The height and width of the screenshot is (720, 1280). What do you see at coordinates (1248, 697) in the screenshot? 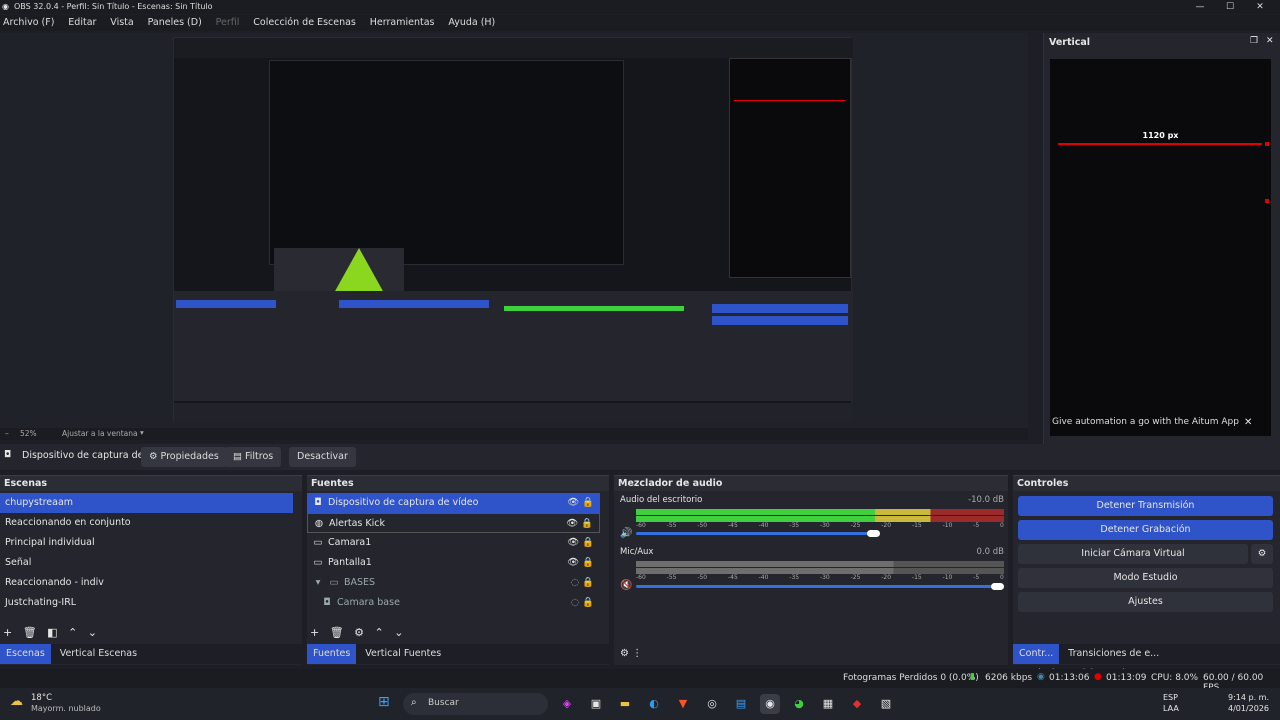
I see `clock-time: 9:14 p. m.` at bounding box center [1248, 697].